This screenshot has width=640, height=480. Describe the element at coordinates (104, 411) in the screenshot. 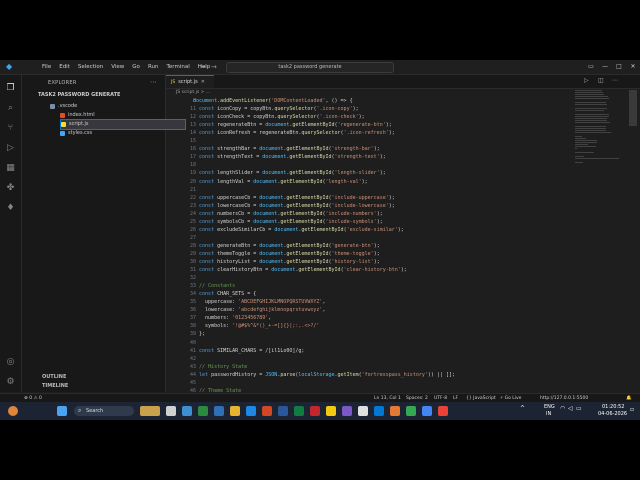

I see `taskbar-search: ⌕ Search` at that location.